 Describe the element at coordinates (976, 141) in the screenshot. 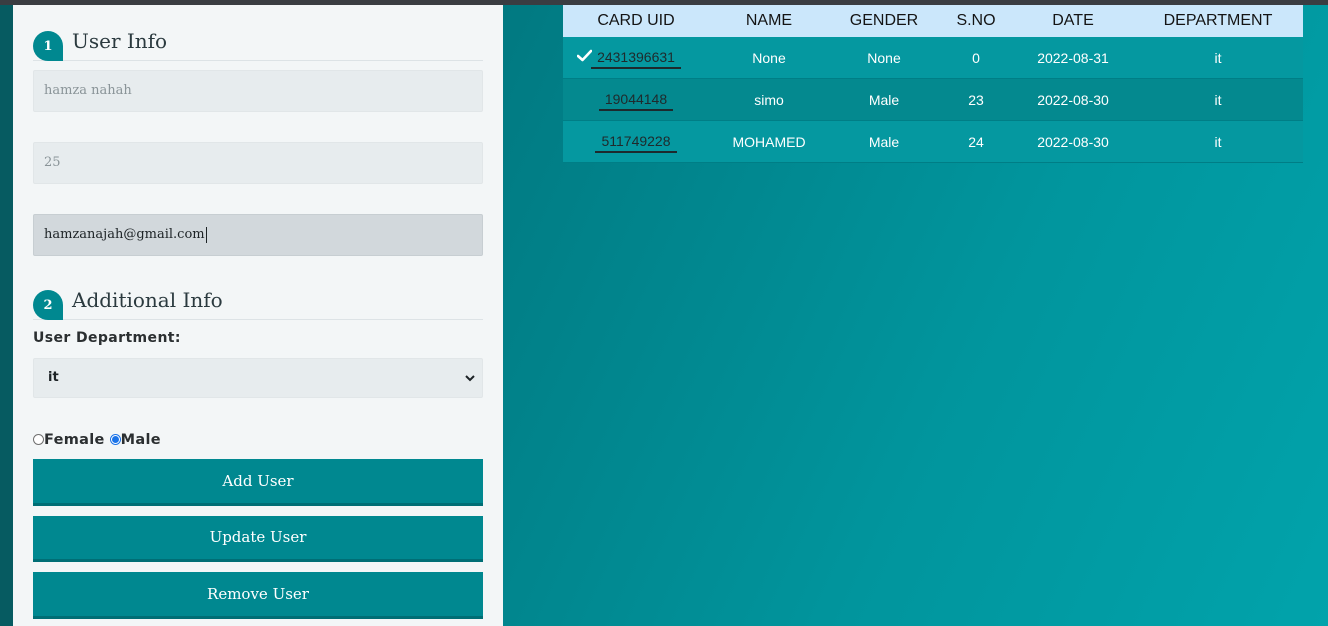

I see `cell-sno: 24` at that location.